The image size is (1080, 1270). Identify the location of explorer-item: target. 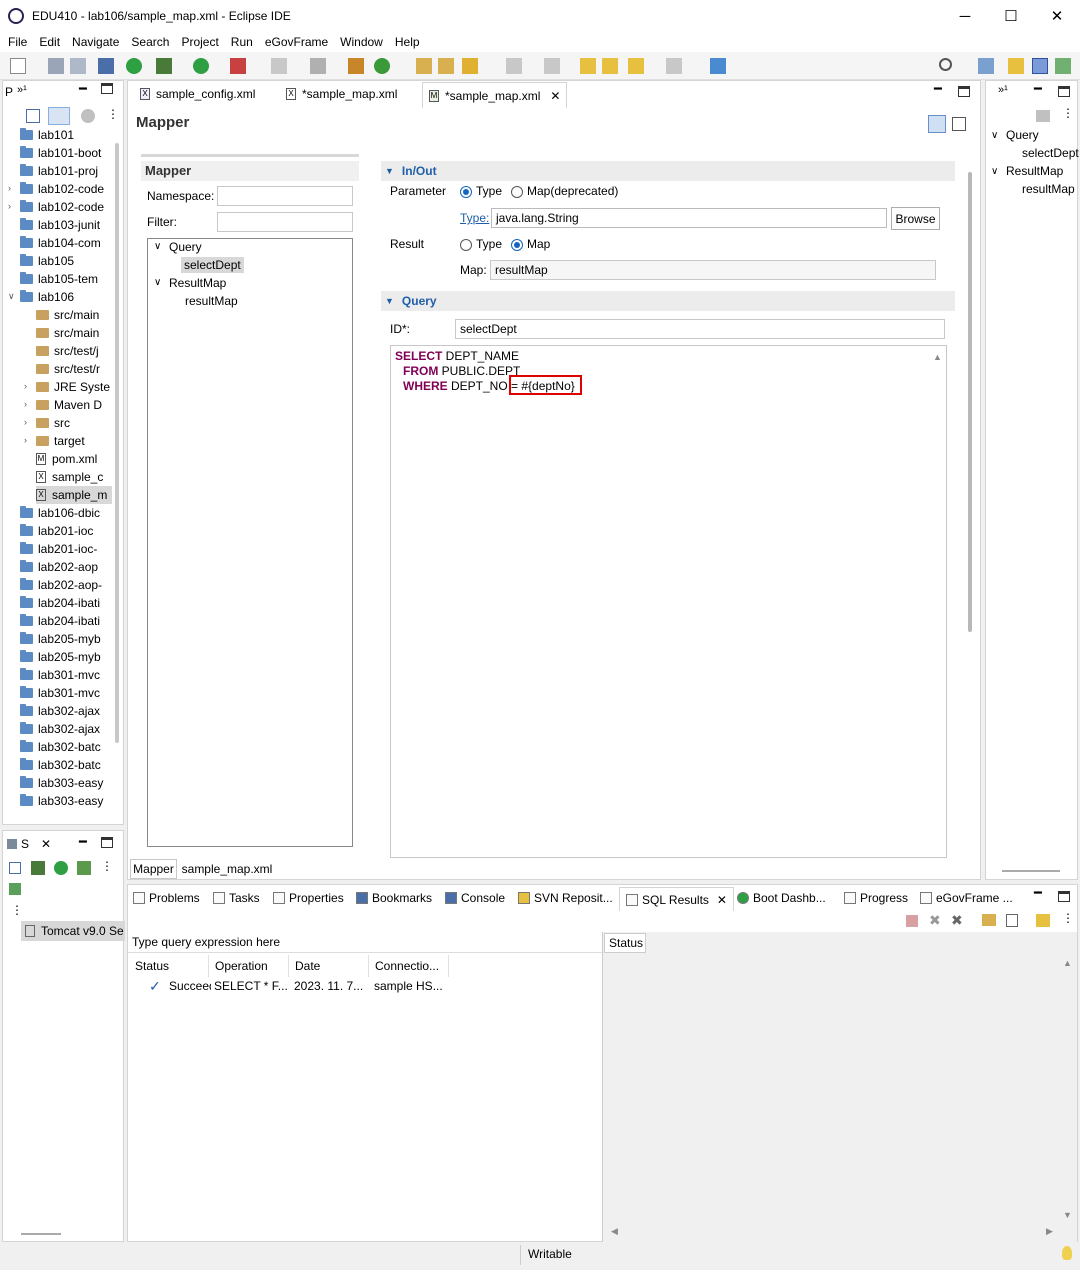
(74, 441).